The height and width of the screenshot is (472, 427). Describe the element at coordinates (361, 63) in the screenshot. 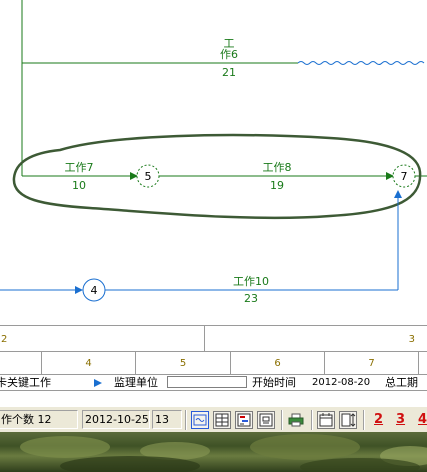

I see `task-6-free-float-wave` at that location.